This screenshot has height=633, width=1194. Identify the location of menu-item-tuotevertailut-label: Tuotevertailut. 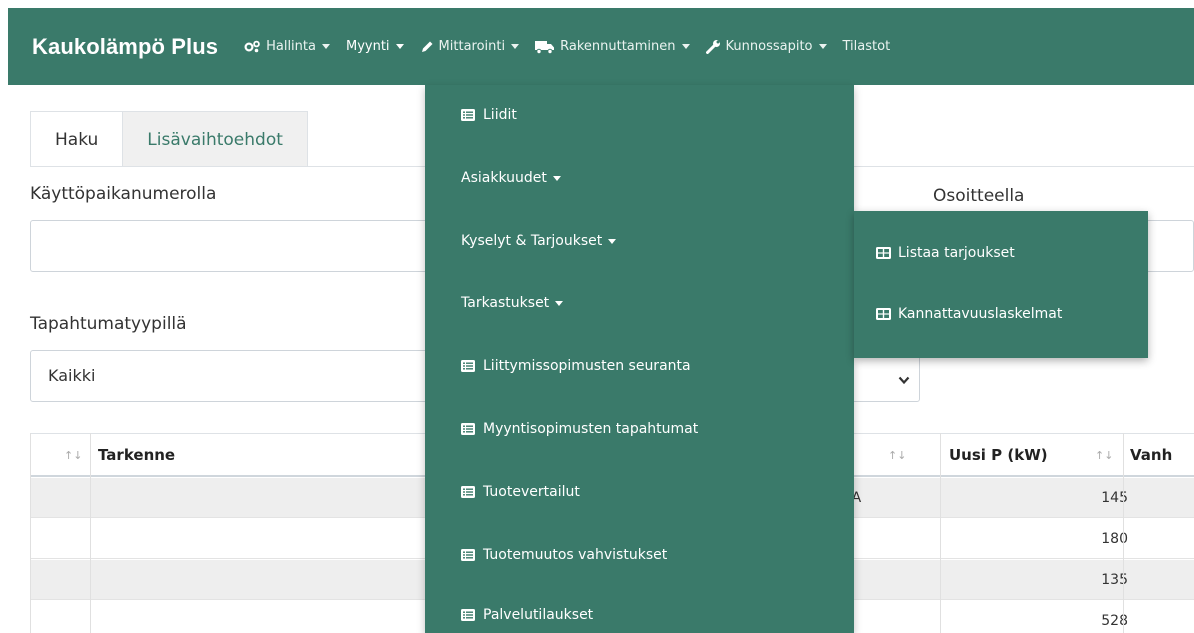
(531, 492).